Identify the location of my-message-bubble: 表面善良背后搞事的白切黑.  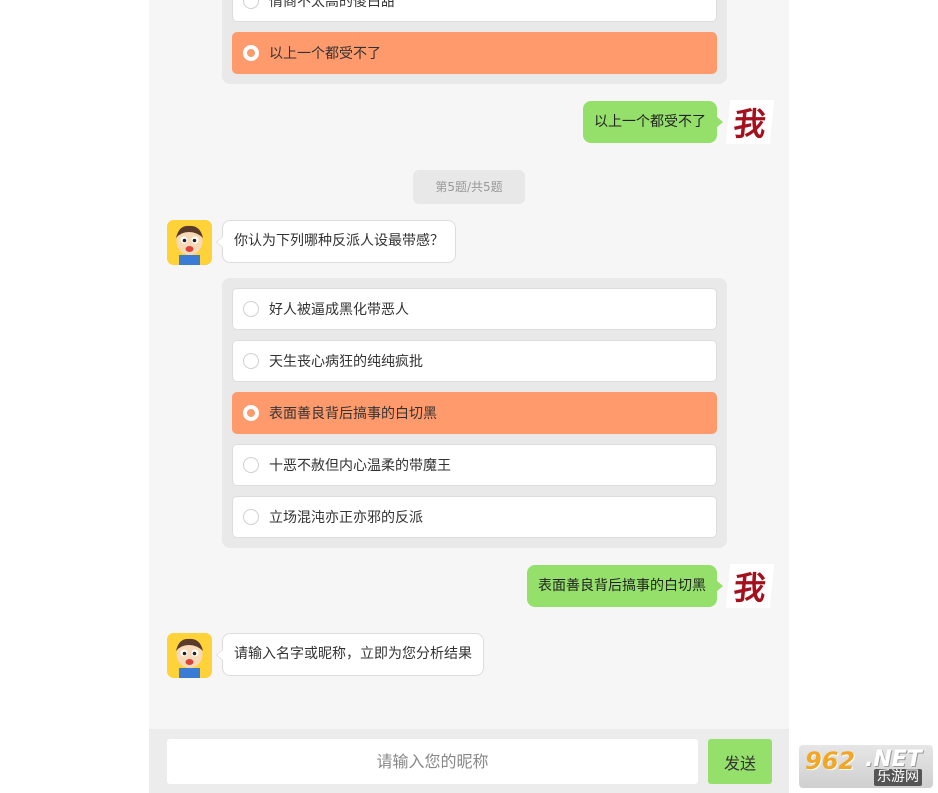
(625, 586).